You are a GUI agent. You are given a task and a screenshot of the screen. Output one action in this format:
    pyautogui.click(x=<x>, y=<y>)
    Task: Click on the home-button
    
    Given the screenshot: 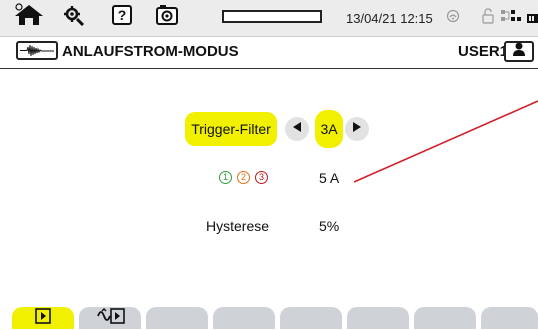 What is the action you would take?
    pyautogui.click(x=29, y=17)
    